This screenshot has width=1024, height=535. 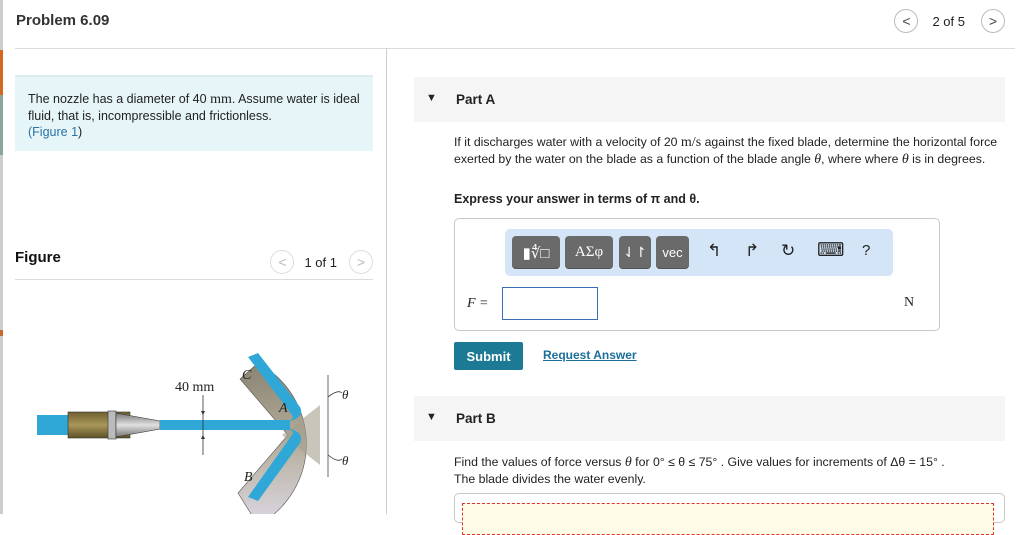 I want to click on water-jet, so click(x=225, y=425).